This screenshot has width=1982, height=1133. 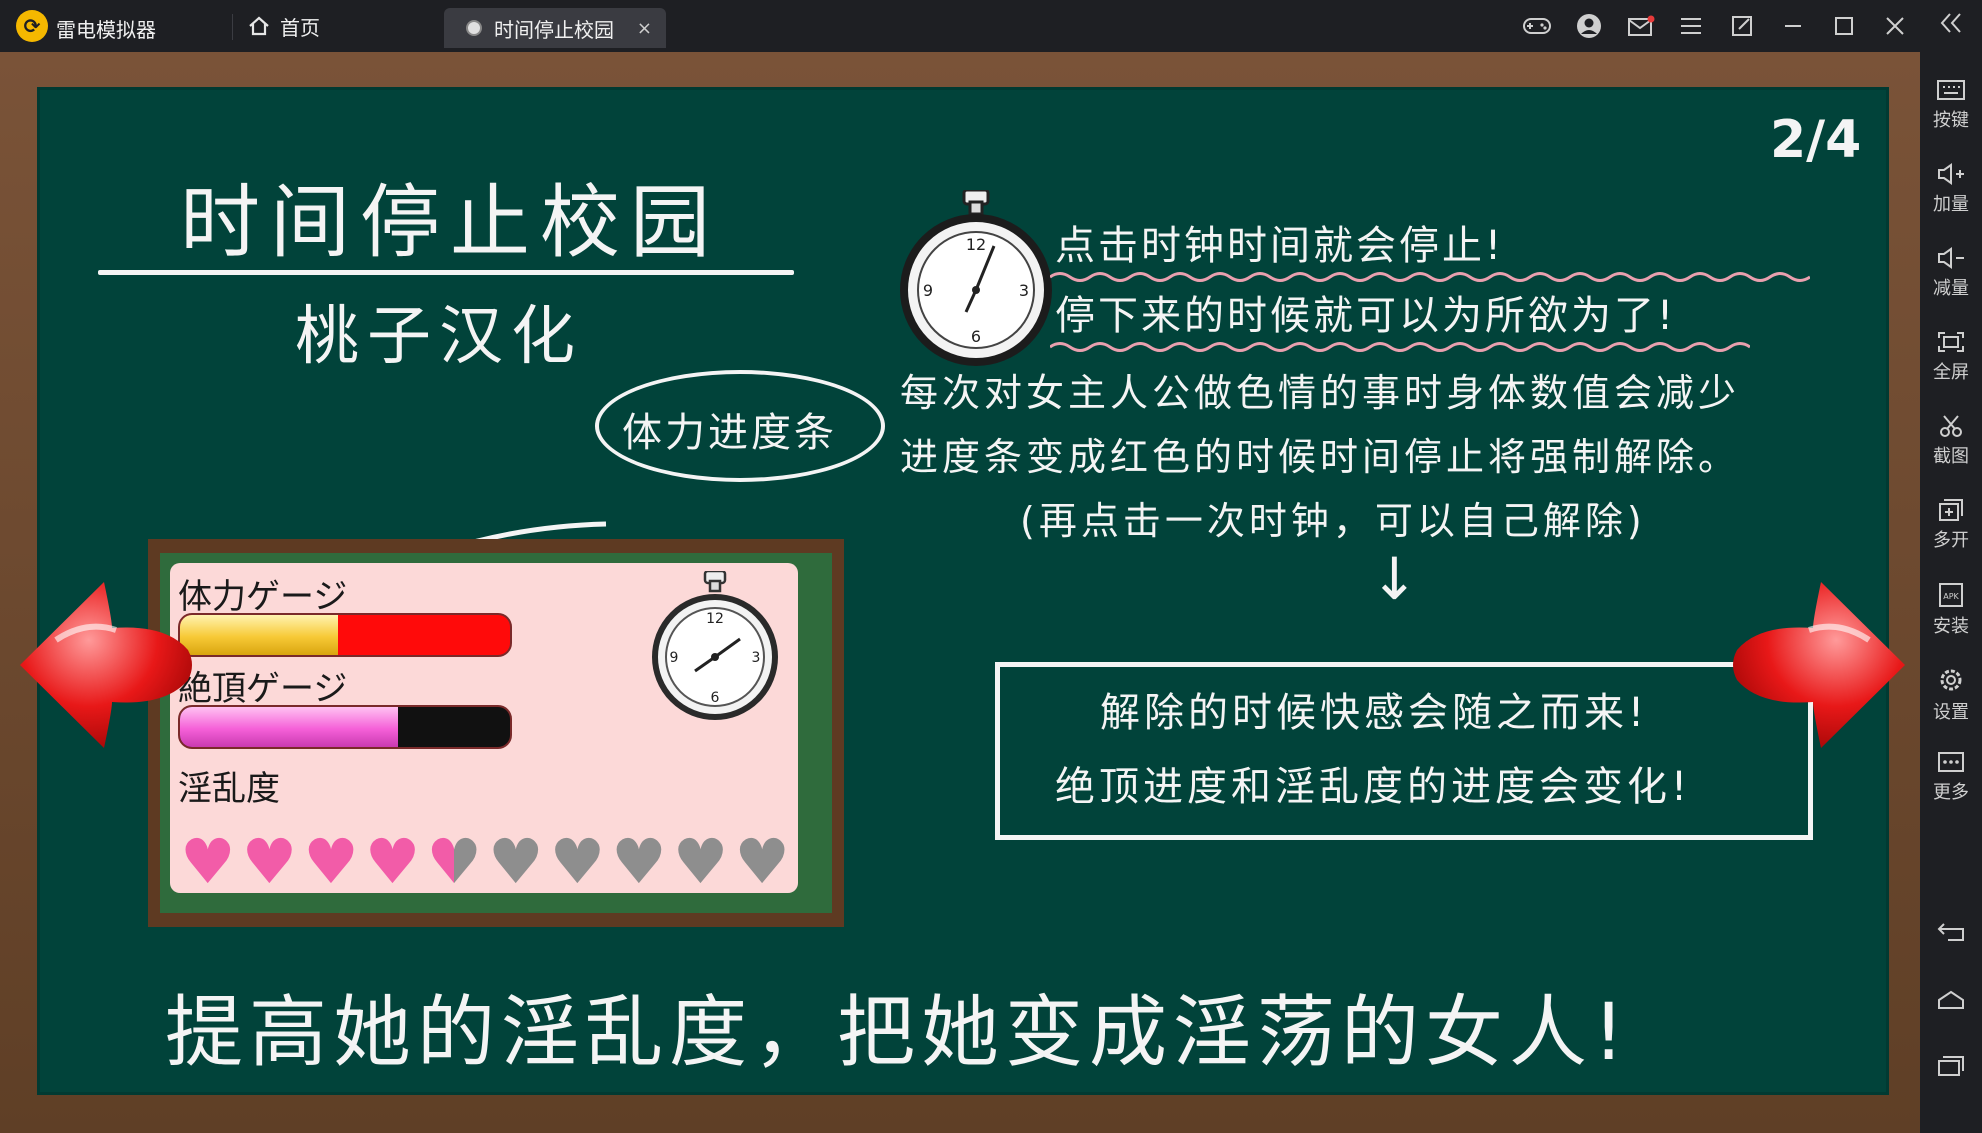 What do you see at coordinates (1951, 777) in the screenshot?
I see `sidebar-item-more: 更多` at bounding box center [1951, 777].